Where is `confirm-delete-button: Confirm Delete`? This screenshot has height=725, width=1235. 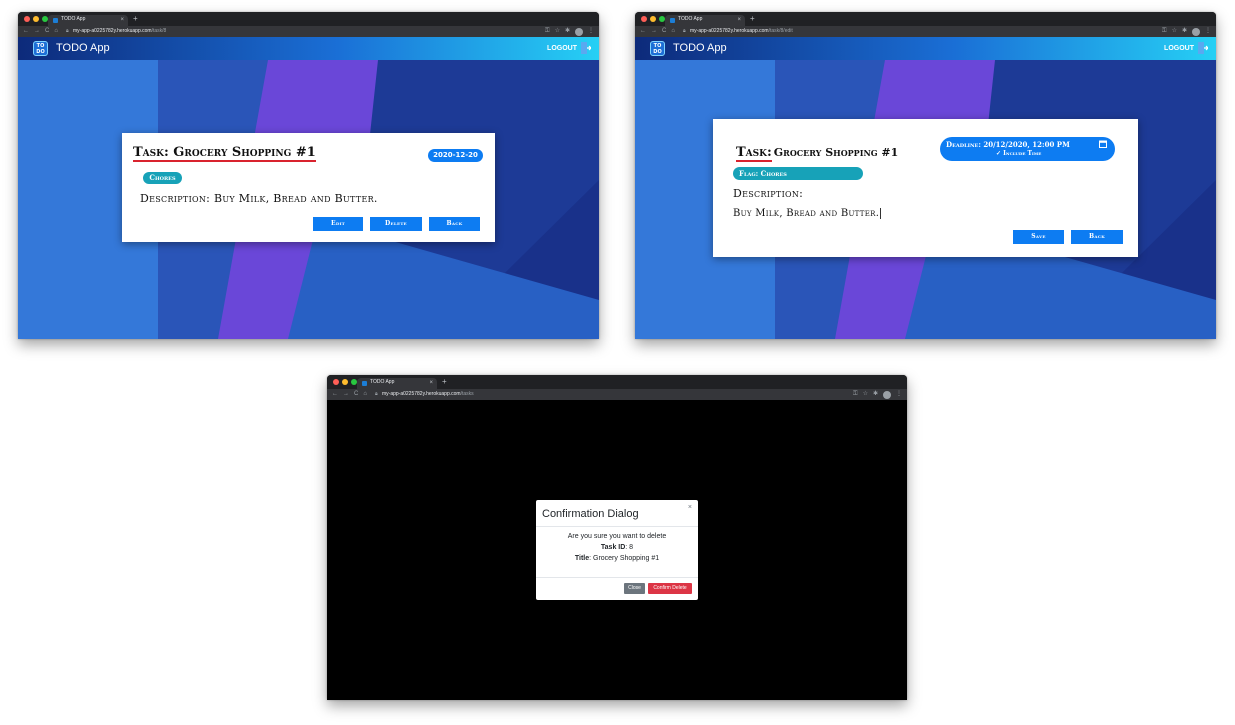
confirm-delete-button: Confirm Delete is located at coordinates (670, 588).